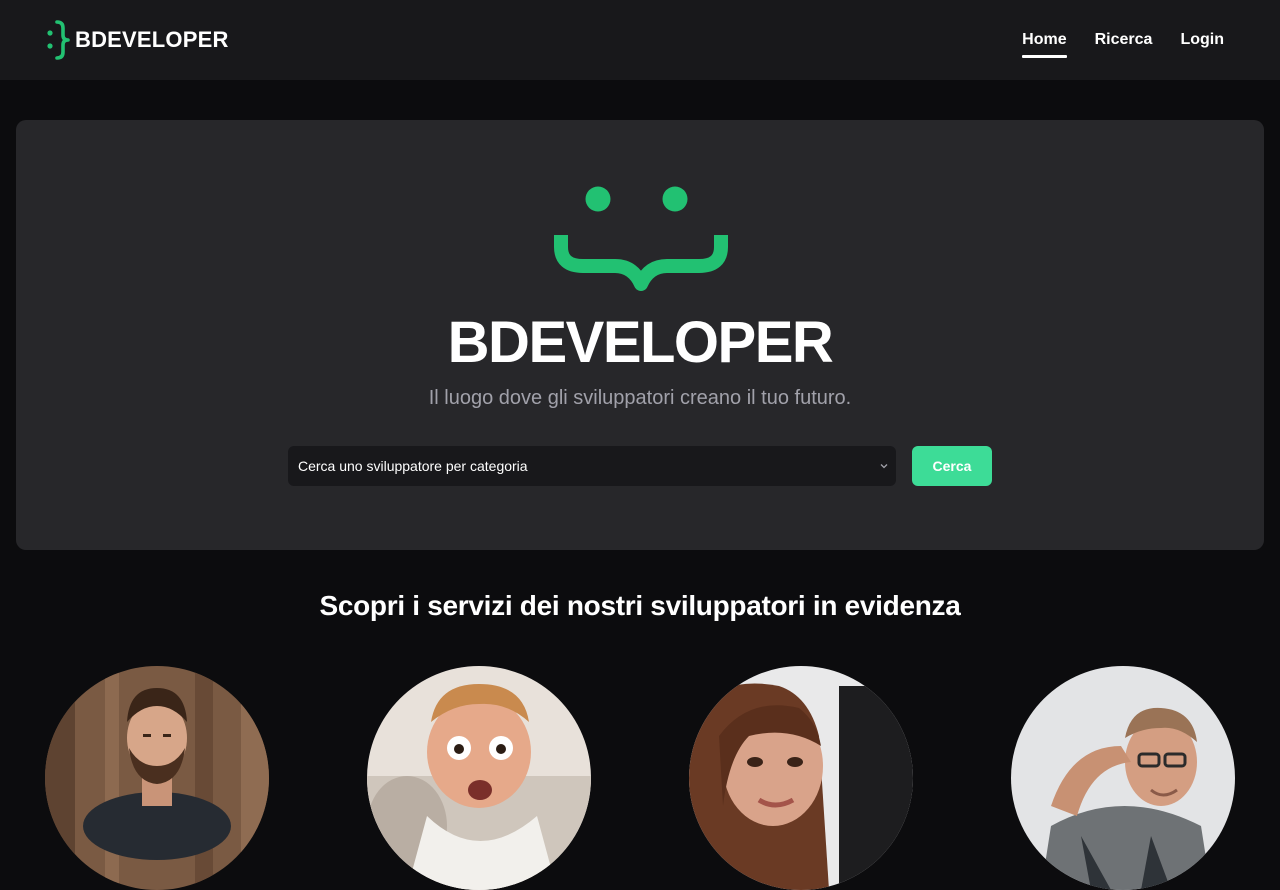 Image resolution: width=1280 pixels, height=890 pixels. Describe the element at coordinates (641, 238) in the screenshot. I see `smiley-brace-logo-icon` at that location.